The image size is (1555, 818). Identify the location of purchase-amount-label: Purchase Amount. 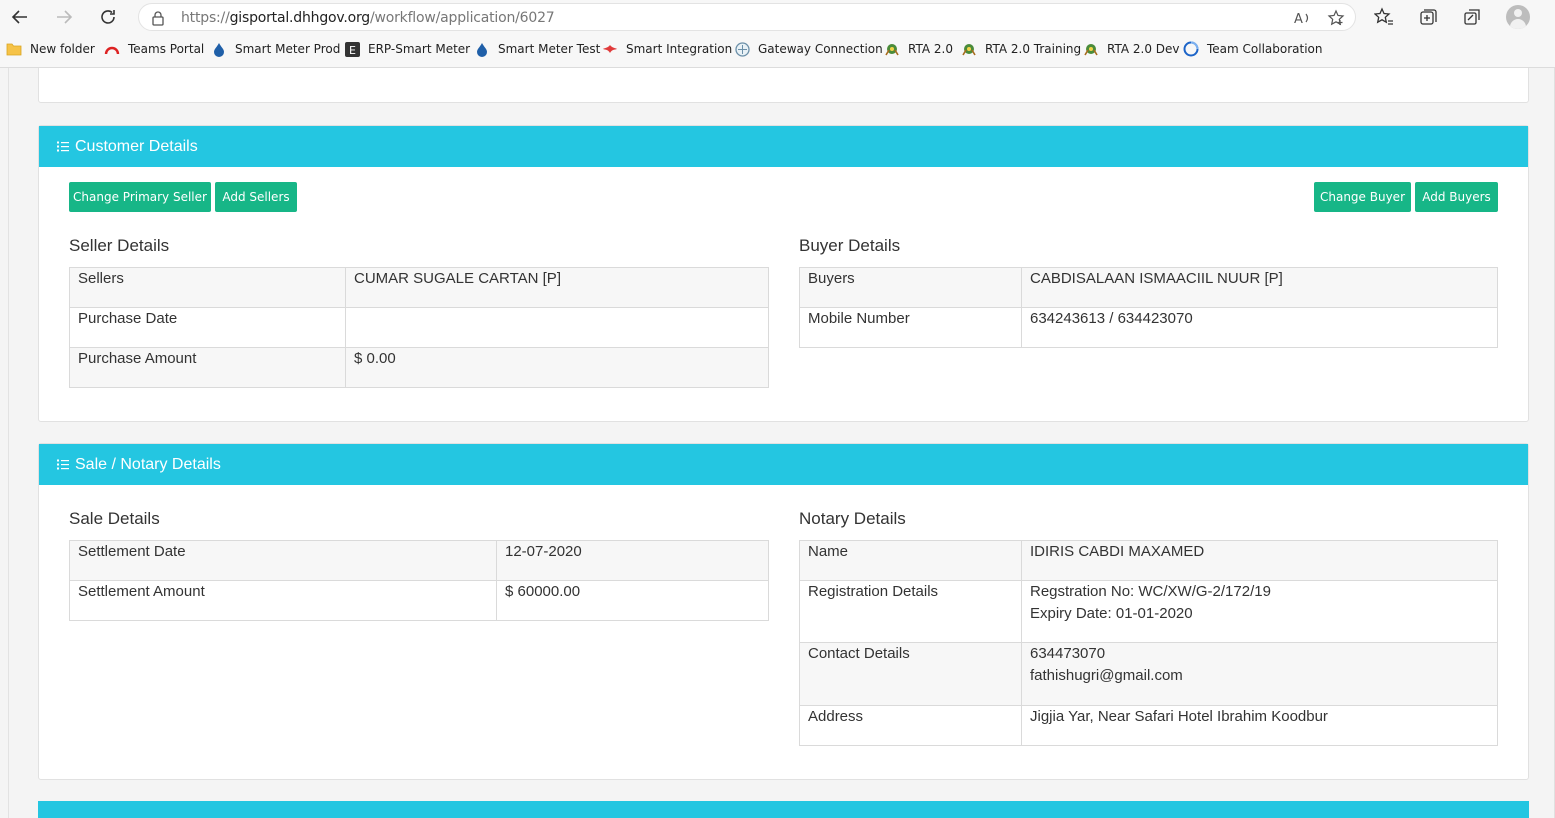
(207, 367).